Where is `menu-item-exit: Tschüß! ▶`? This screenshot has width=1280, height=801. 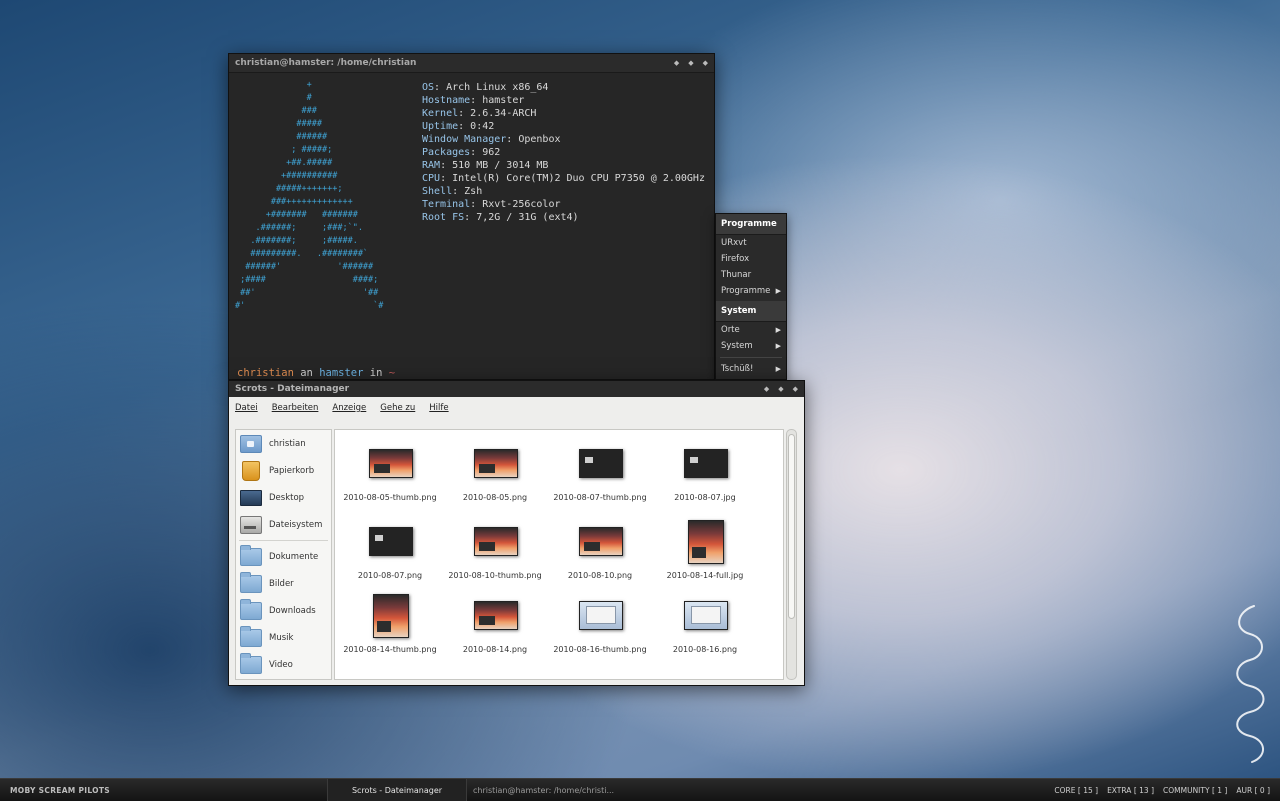
menu-item-exit: Tschüß! ▶ is located at coordinates (751, 369).